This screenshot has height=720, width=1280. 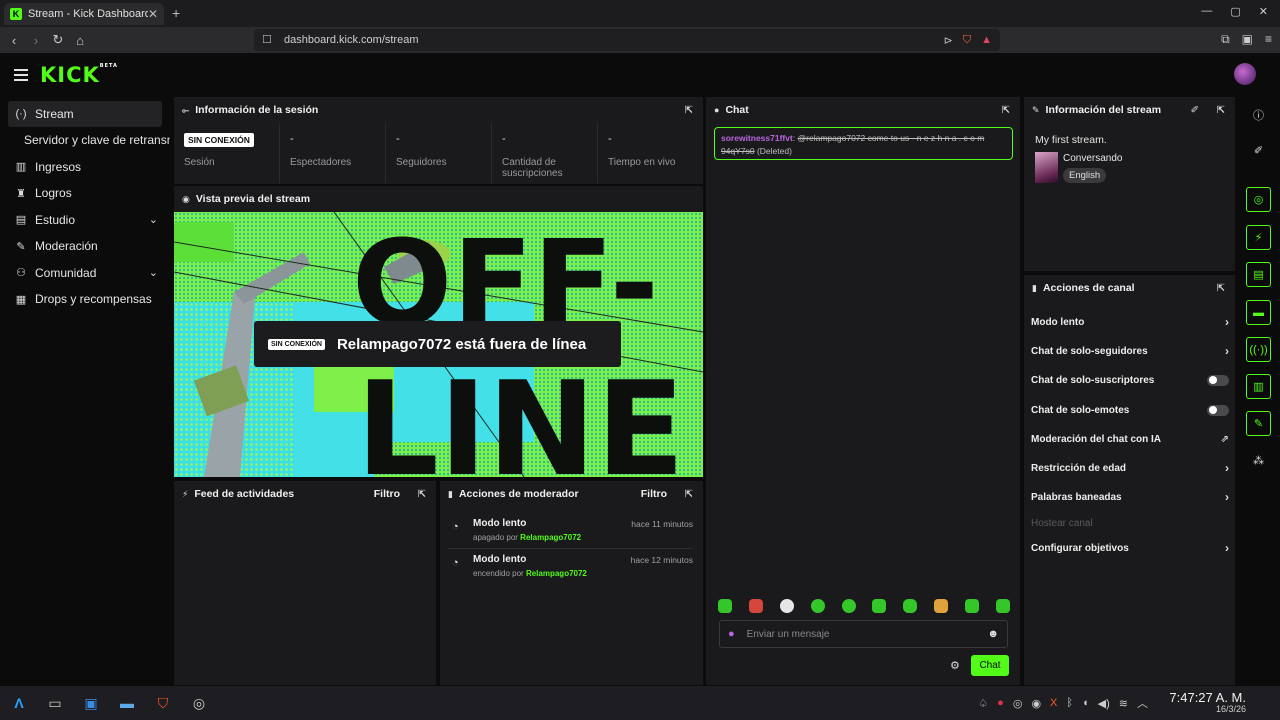 What do you see at coordinates (1130, 497) in the screenshot?
I see `action-banned-words: Palabras baneadas ›` at bounding box center [1130, 497].